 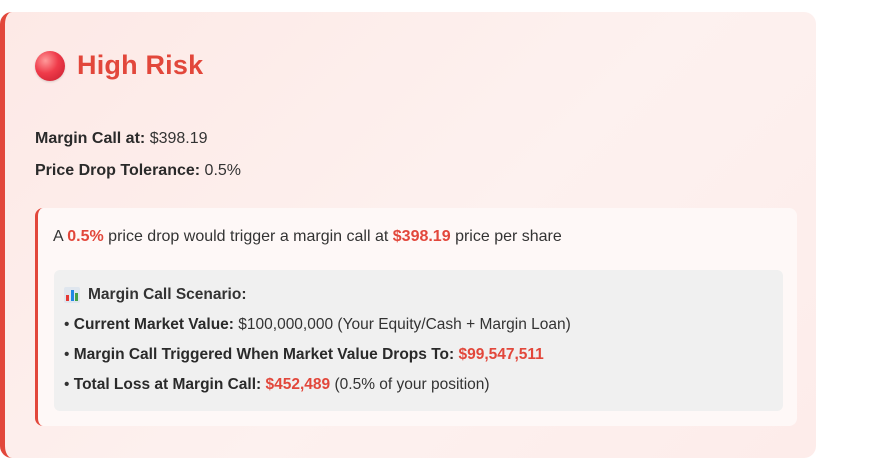 What do you see at coordinates (508, 236) in the screenshot?
I see `explanation-suffix: price per share` at bounding box center [508, 236].